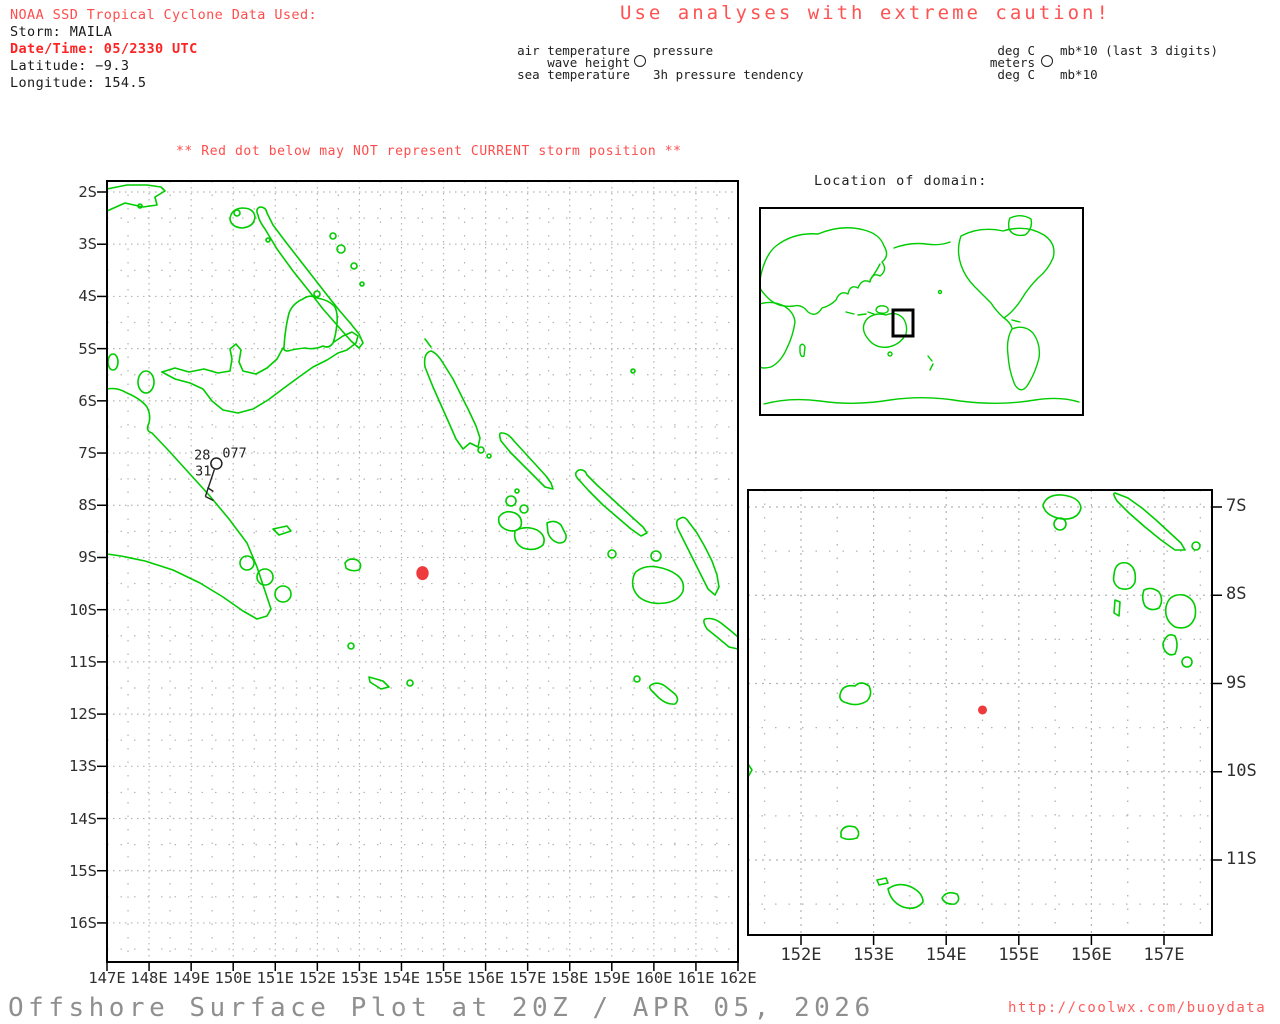 The width and height of the screenshot is (1280, 1024). What do you see at coordinates (87, 244) in the screenshot?
I see `axis-tick-label: 3S` at bounding box center [87, 244].